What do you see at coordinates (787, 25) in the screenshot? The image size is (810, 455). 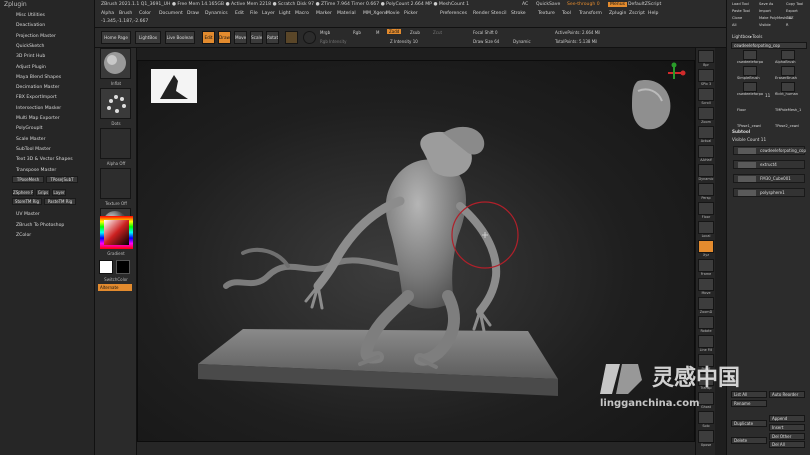 I see `tool-menu-button: R` at bounding box center [787, 25].